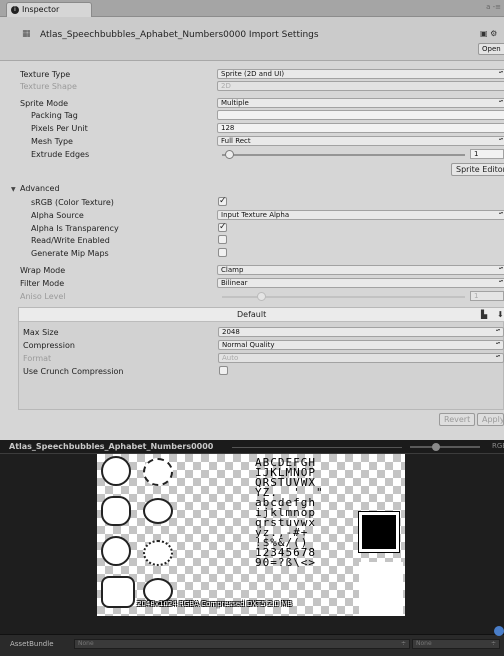 This screenshot has height=656, width=504. What do you see at coordinates (15, 9) in the screenshot?
I see `info-icon: i` at bounding box center [15, 9].